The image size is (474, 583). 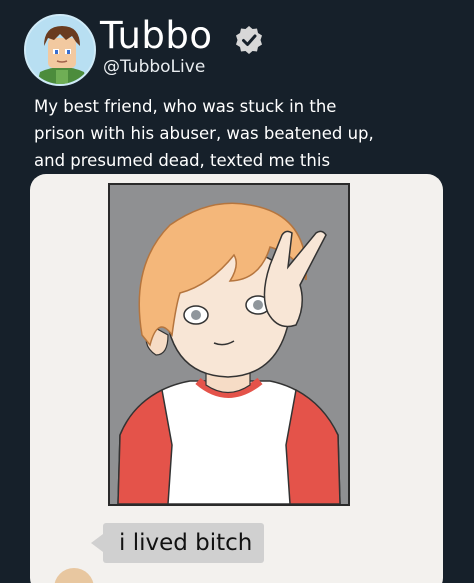 What do you see at coordinates (182, 160) in the screenshot?
I see `tweet-line: and presumed dead, texted me this` at bounding box center [182, 160].